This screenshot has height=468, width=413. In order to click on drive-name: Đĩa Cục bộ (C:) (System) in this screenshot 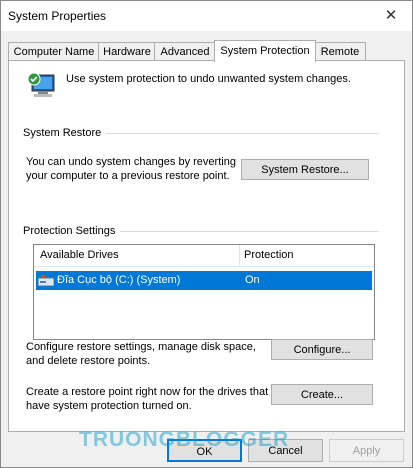, I will do `click(119, 280)`.